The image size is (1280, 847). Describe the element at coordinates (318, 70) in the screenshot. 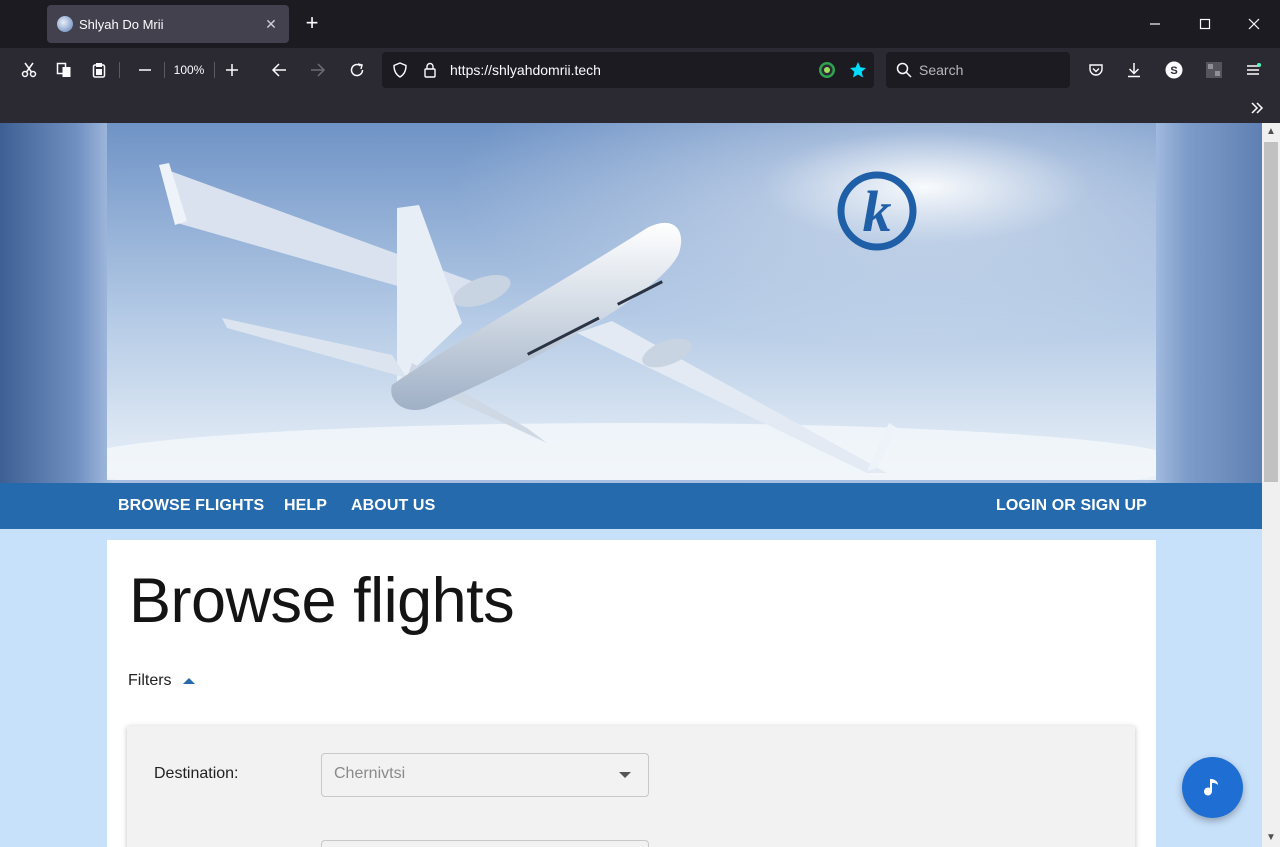

I see `forward-arrow-icon` at that location.